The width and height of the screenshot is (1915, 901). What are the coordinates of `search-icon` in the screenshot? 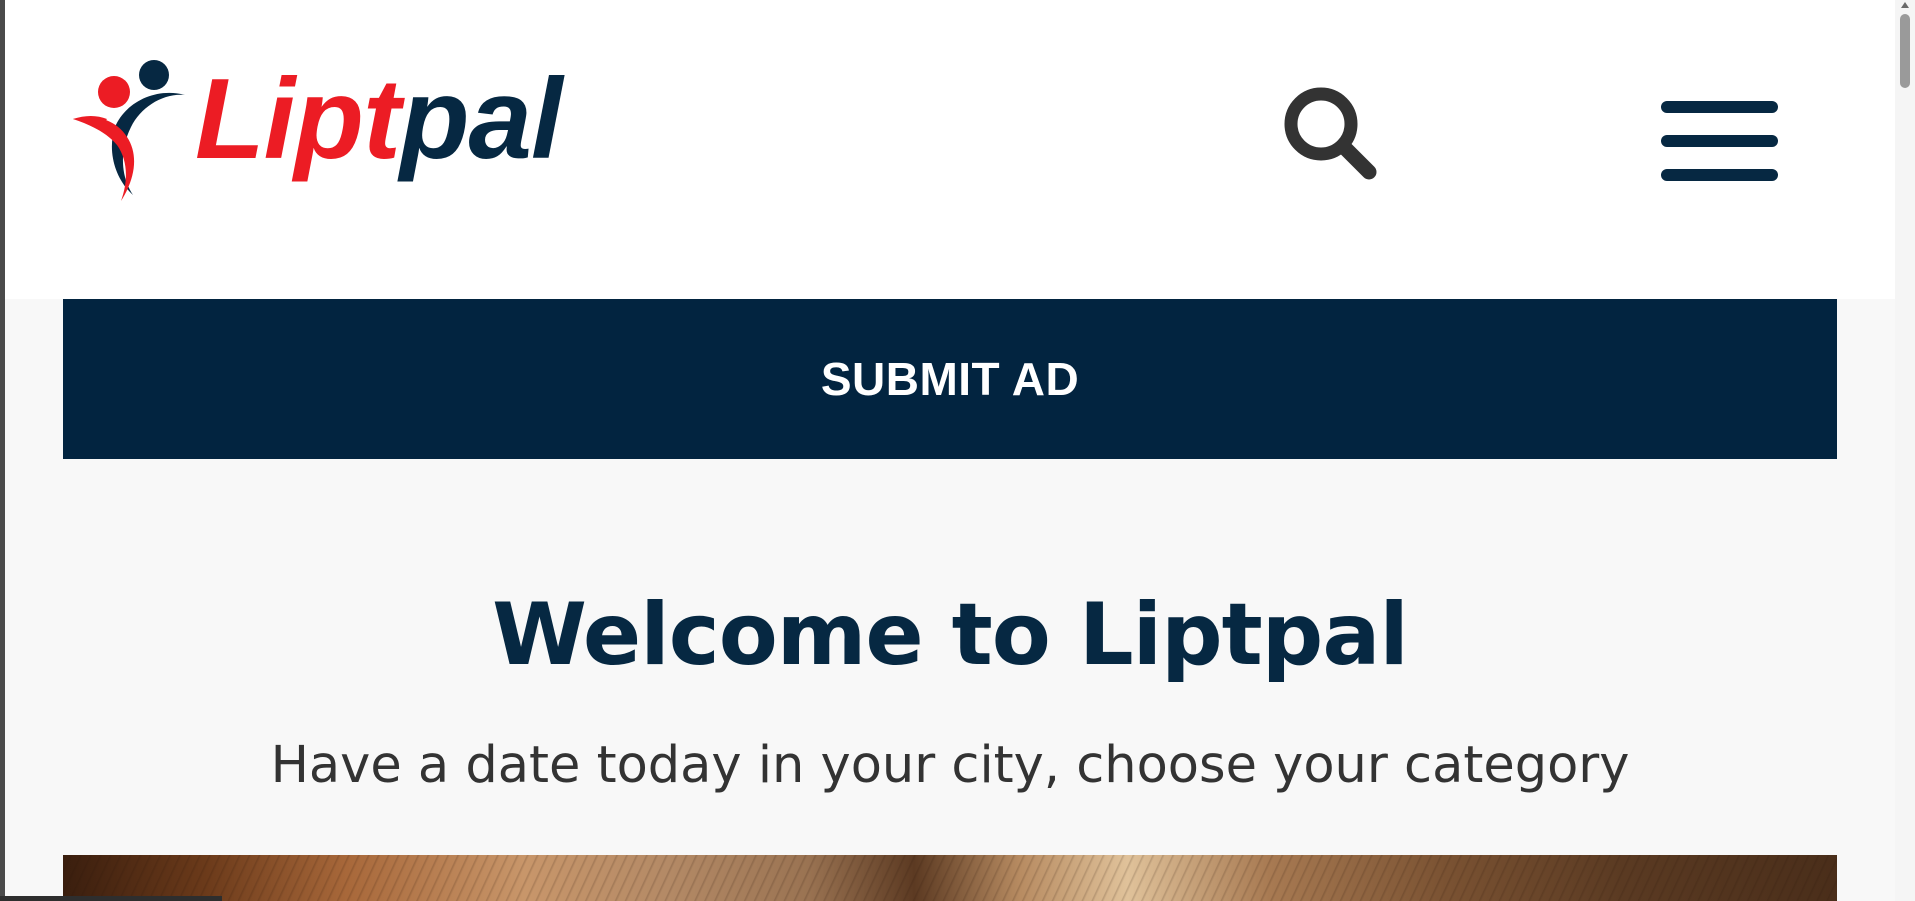 It's located at (1330, 133).